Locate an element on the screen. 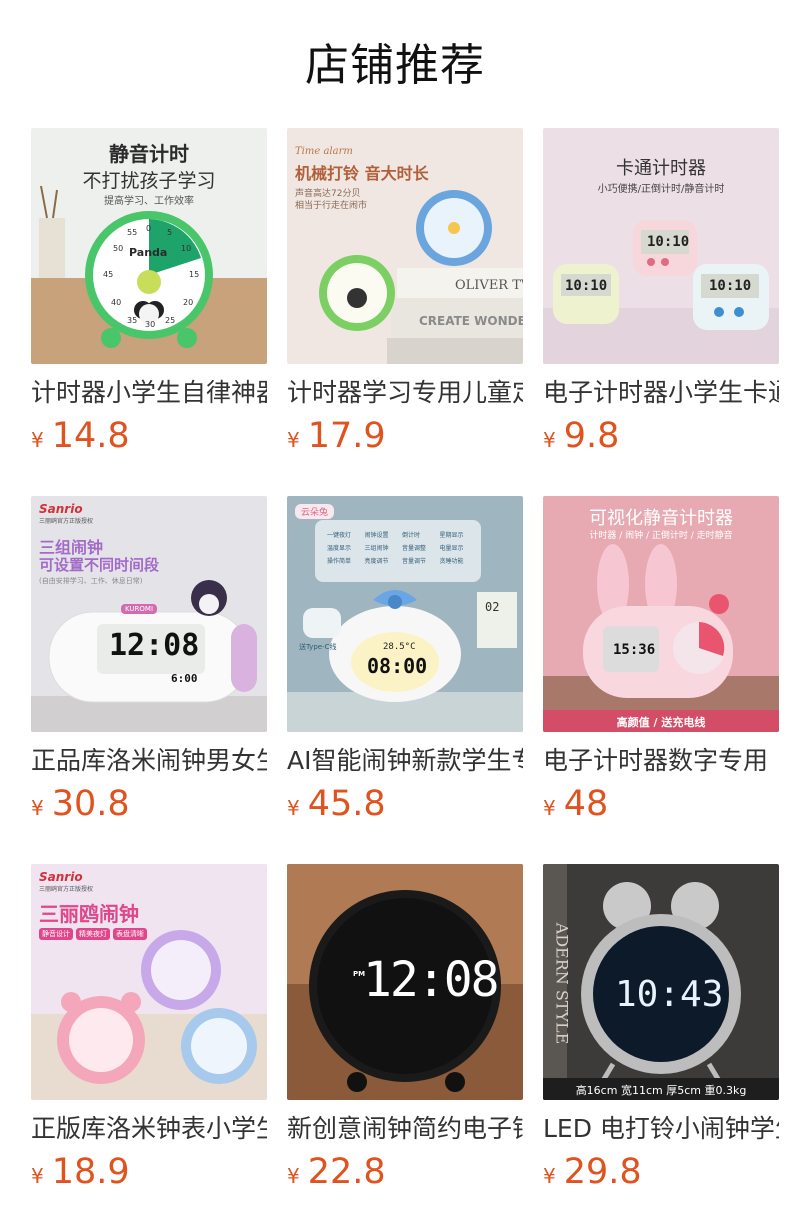 The width and height of the screenshot is (790, 1232). image-note-2: 相当于行走在闹市 is located at coordinates (331, 206).